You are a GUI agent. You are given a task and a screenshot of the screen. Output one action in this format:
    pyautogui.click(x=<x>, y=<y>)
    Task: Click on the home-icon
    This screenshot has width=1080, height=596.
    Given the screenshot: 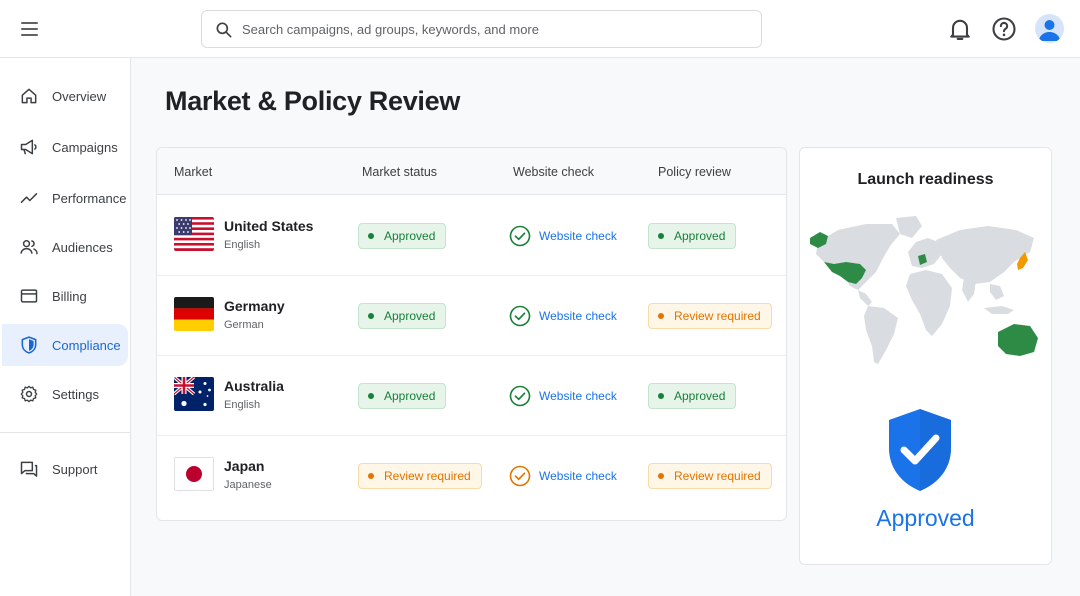 What is the action you would take?
    pyautogui.click(x=29, y=96)
    